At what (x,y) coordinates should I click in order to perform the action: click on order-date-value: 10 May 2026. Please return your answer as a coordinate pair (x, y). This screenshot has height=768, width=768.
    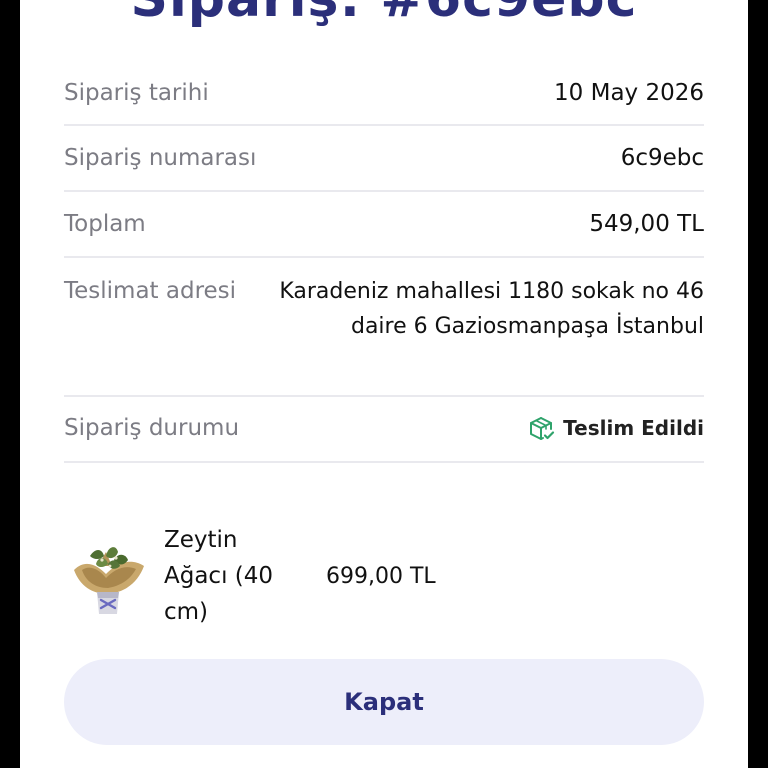
    Looking at the image, I should click on (629, 93).